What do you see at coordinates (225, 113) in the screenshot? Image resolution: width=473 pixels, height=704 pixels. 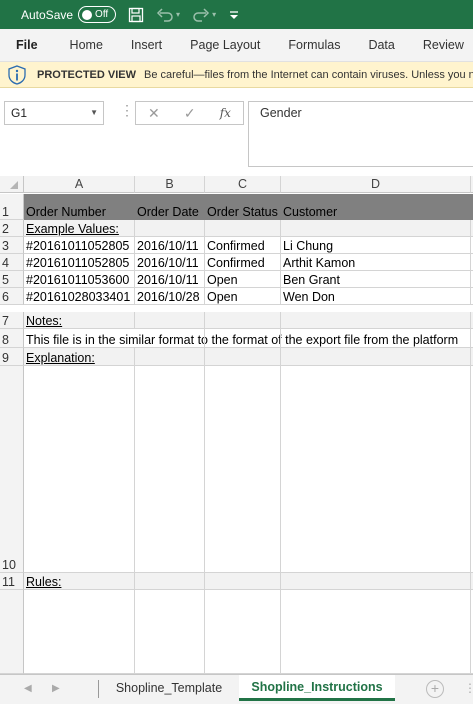 I see `insert-function-icon: fx` at bounding box center [225, 113].